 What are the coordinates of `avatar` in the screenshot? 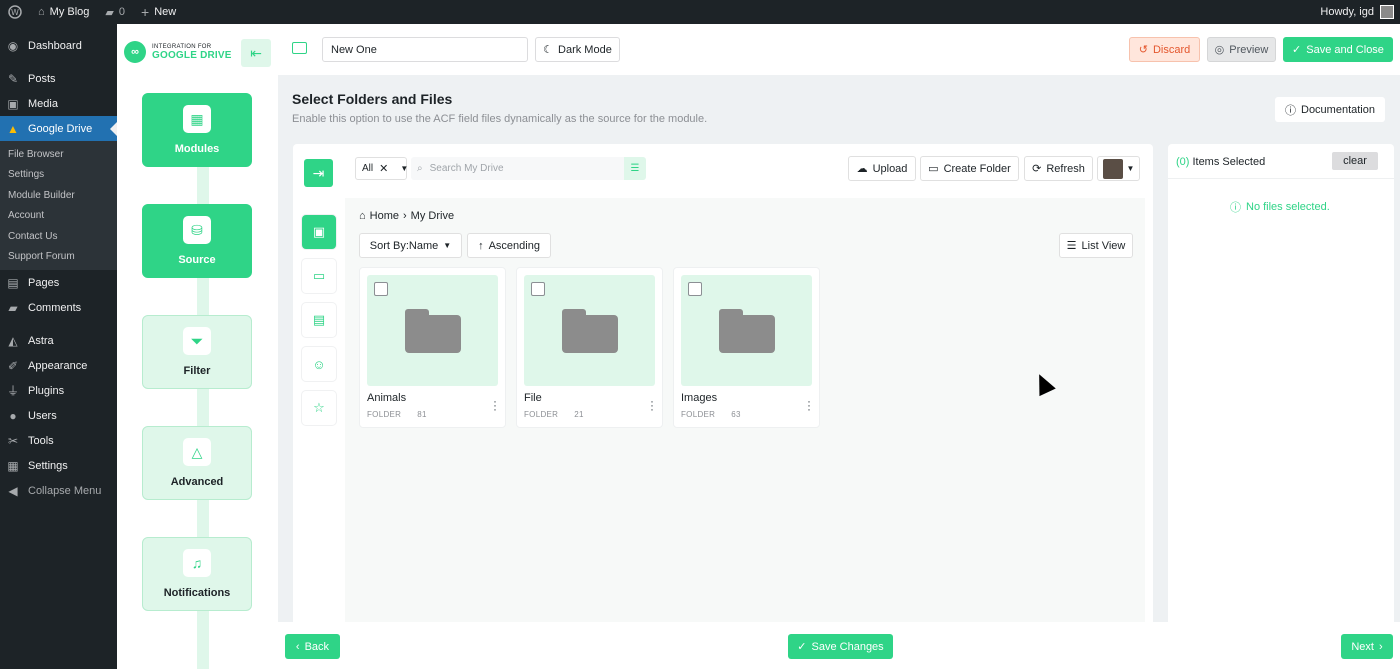 It's located at (1387, 12).